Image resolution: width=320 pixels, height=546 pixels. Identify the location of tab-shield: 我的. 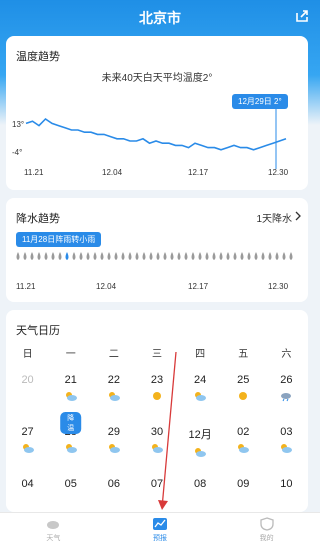
(266, 529).